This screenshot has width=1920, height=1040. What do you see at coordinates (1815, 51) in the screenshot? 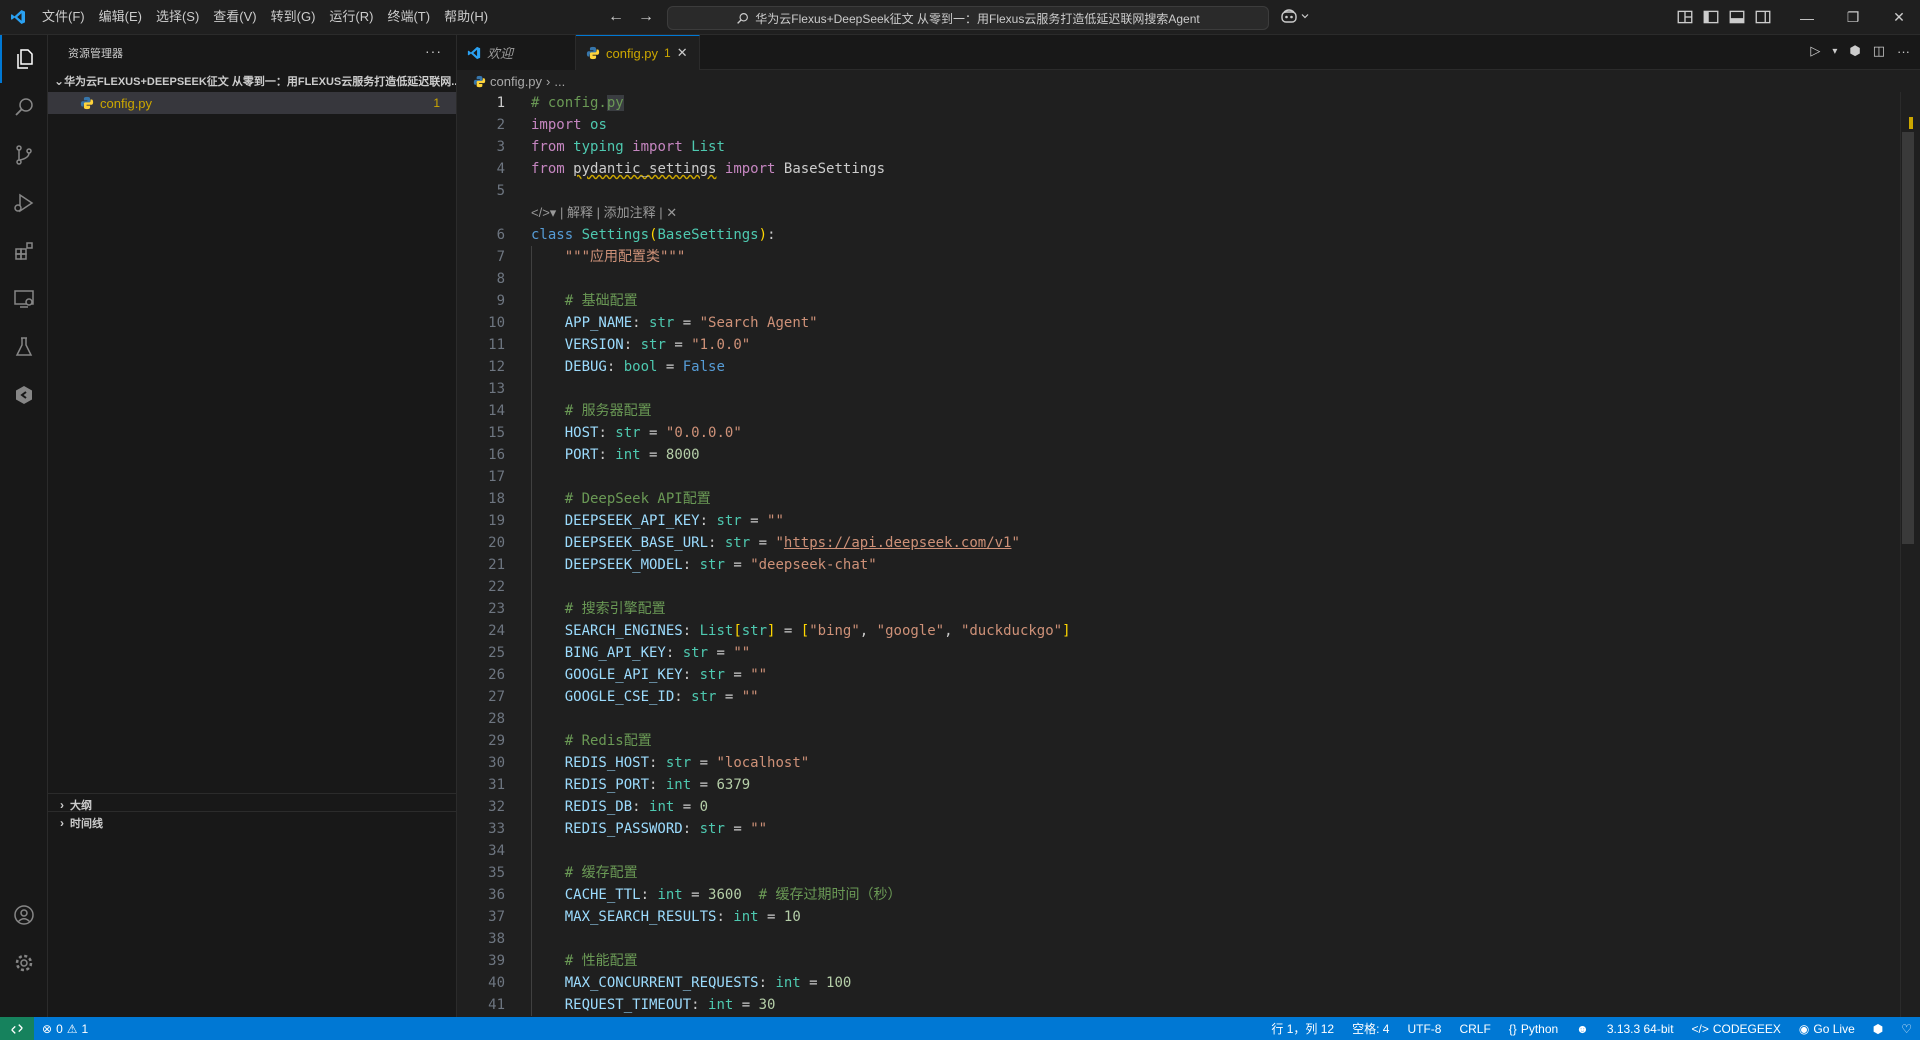
I see `run-python-file-icon: ▷` at bounding box center [1815, 51].